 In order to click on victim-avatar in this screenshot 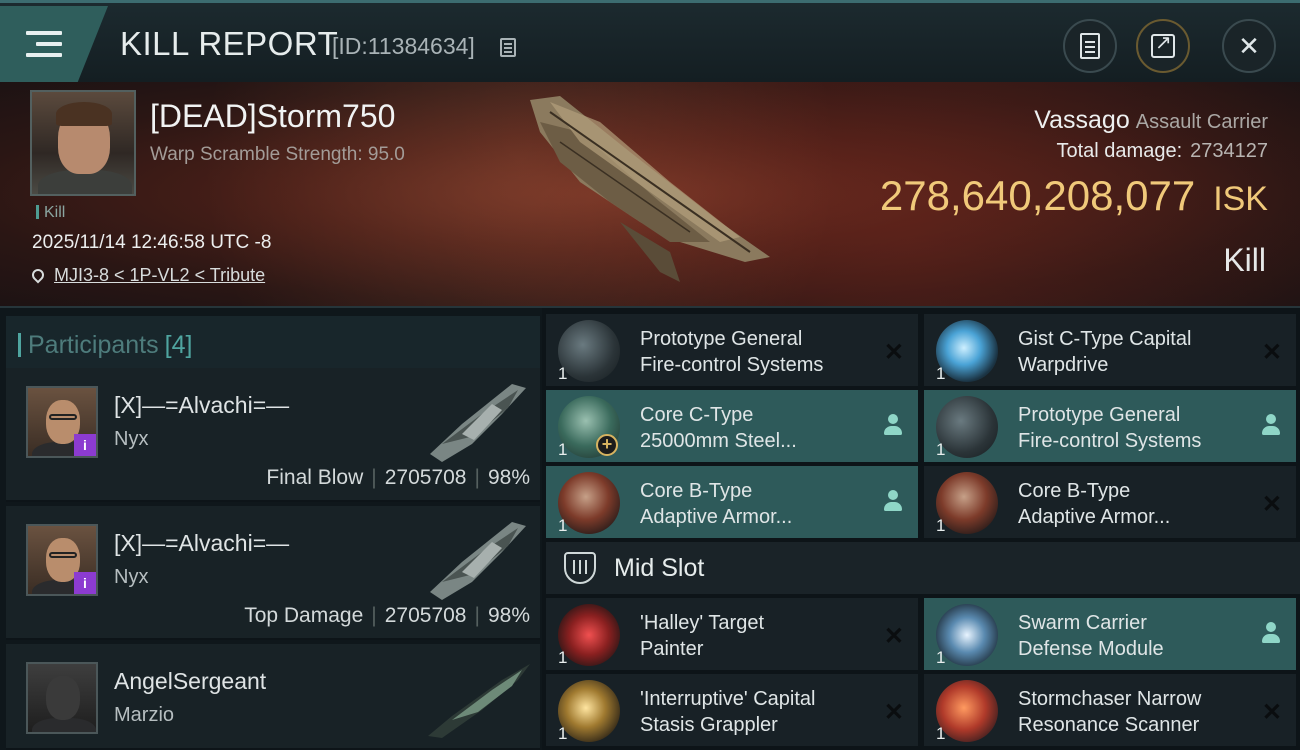, I will do `click(83, 143)`.